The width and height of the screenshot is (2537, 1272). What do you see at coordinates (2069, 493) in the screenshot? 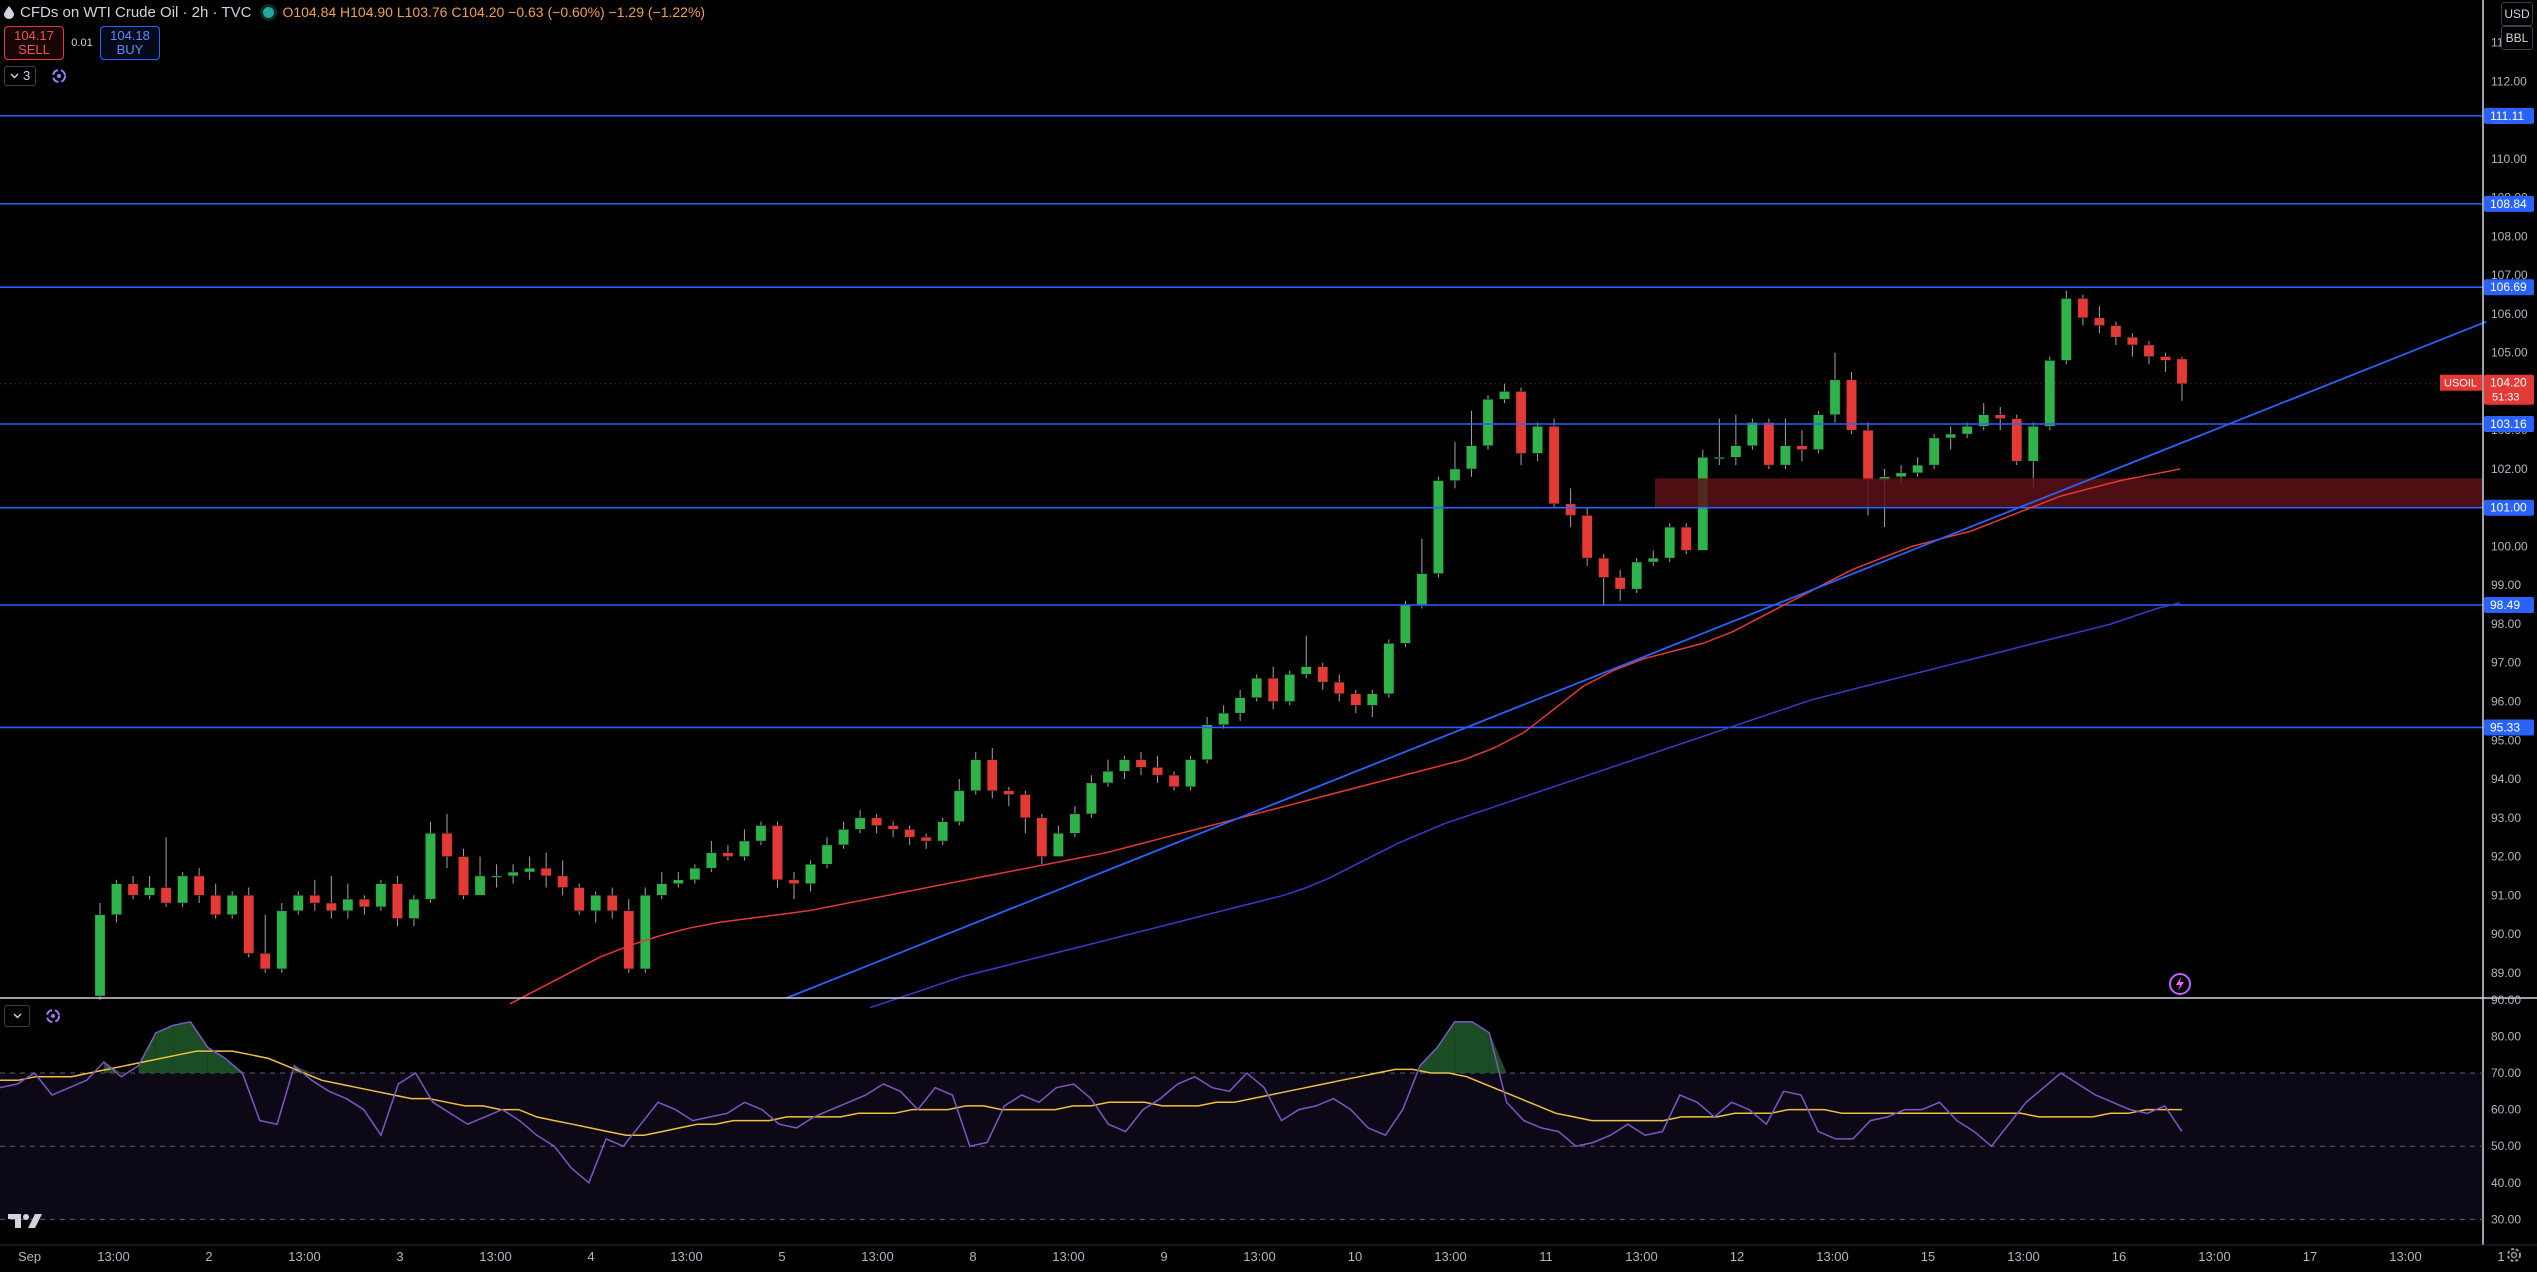
I see `demand-zone` at bounding box center [2069, 493].